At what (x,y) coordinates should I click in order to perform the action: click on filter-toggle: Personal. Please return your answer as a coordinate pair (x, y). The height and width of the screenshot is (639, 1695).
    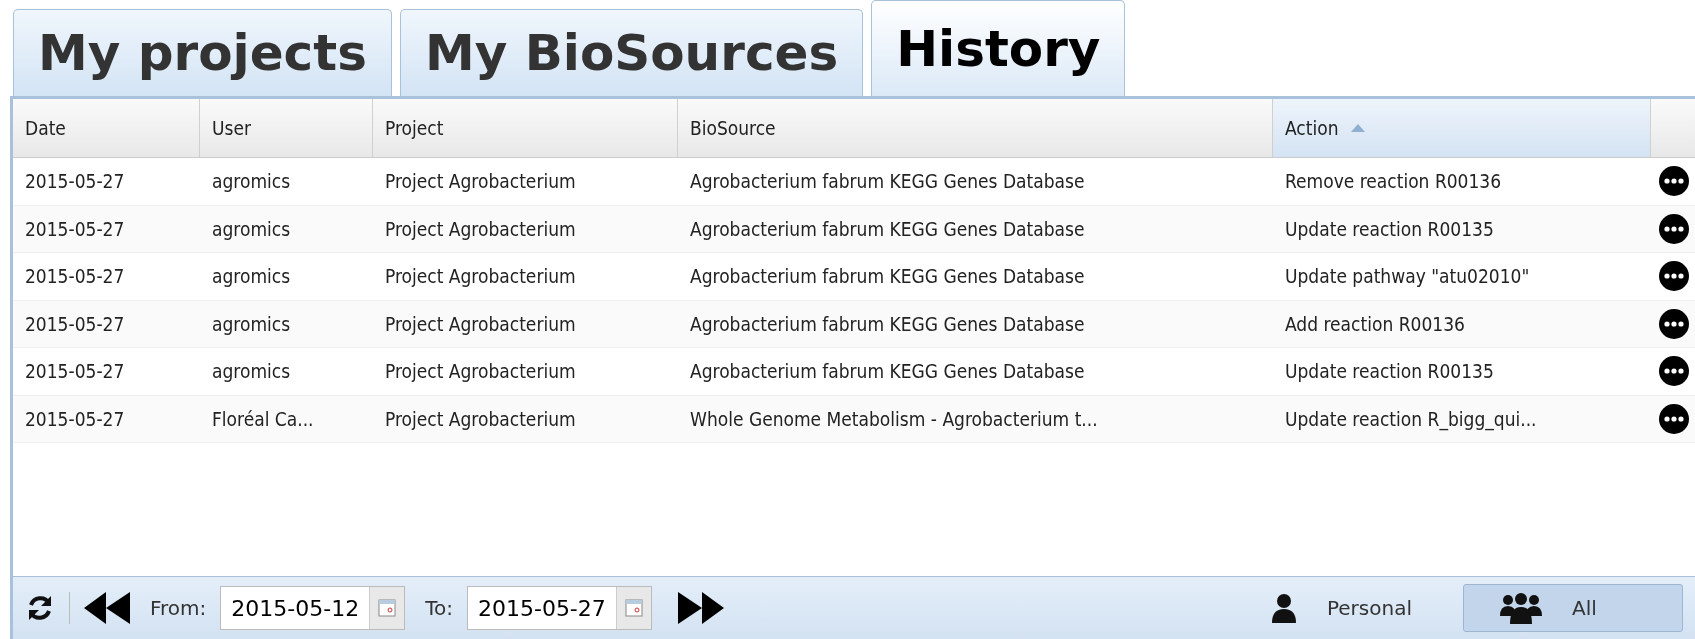
    Looking at the image, I should click on (1341, 608).